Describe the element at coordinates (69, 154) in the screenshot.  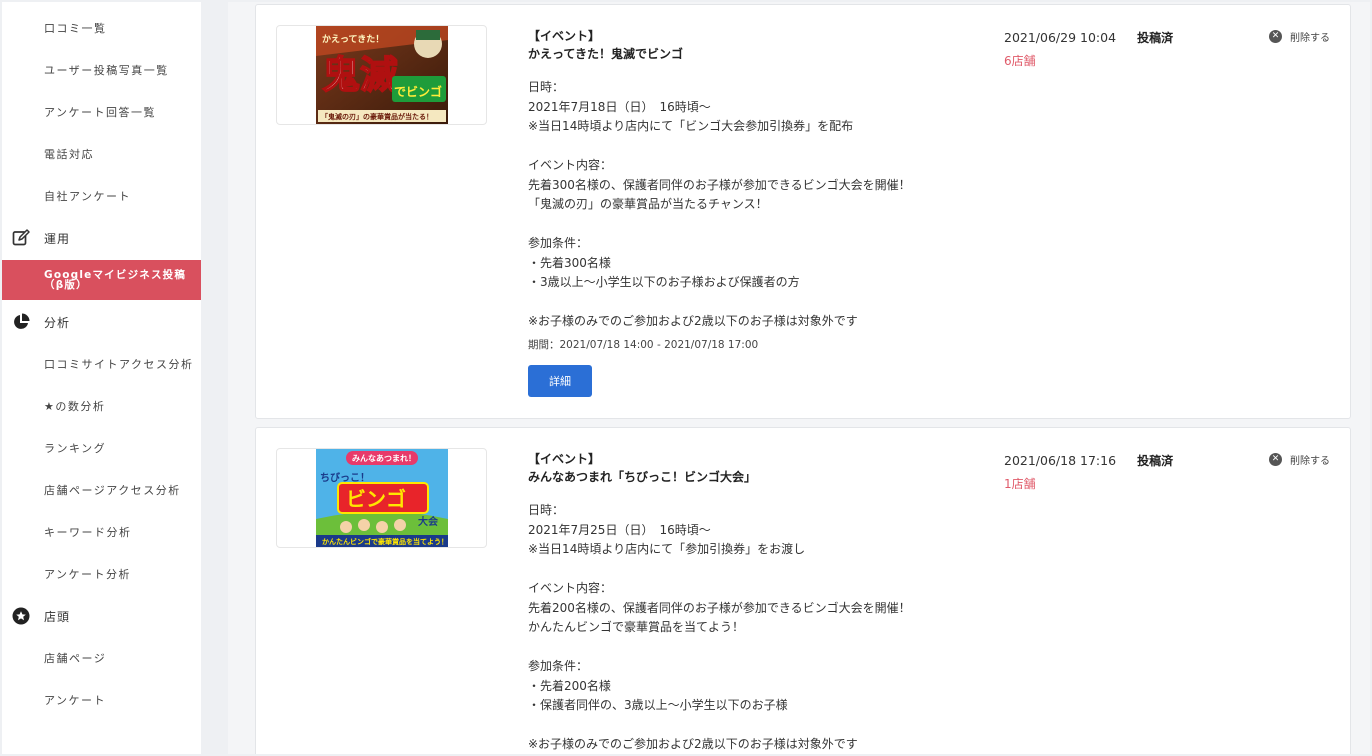
I see `sidebar-item-label: 電話対応` at that location.